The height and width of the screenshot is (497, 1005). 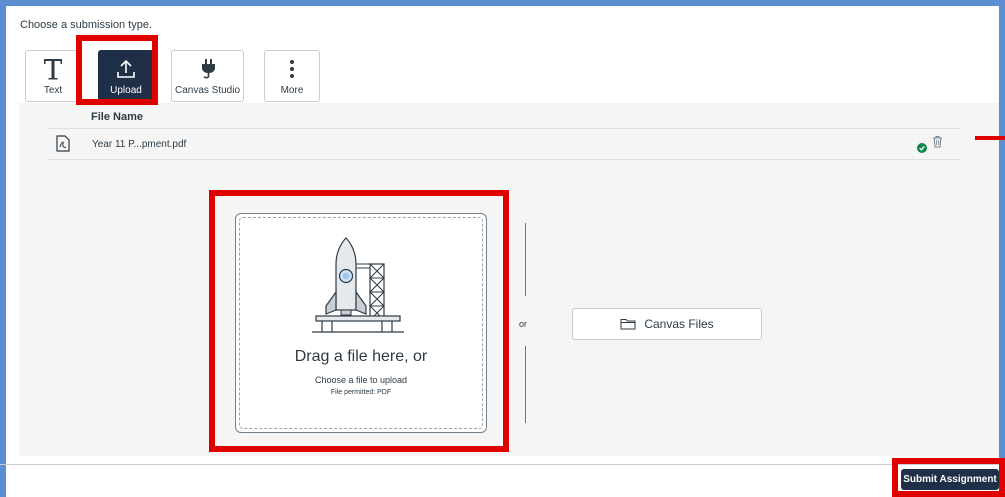 I want to click on upload-success-icon, so click(x=922, y=149).